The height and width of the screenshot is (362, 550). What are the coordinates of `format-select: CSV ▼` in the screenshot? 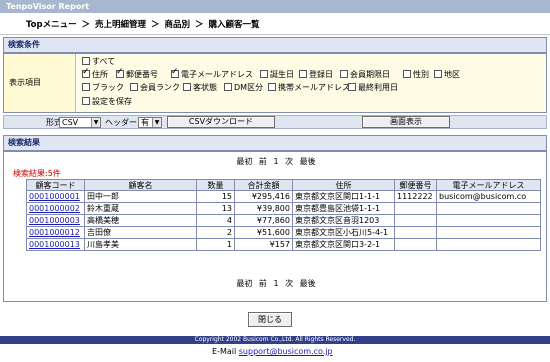 It's located at (80, 122).